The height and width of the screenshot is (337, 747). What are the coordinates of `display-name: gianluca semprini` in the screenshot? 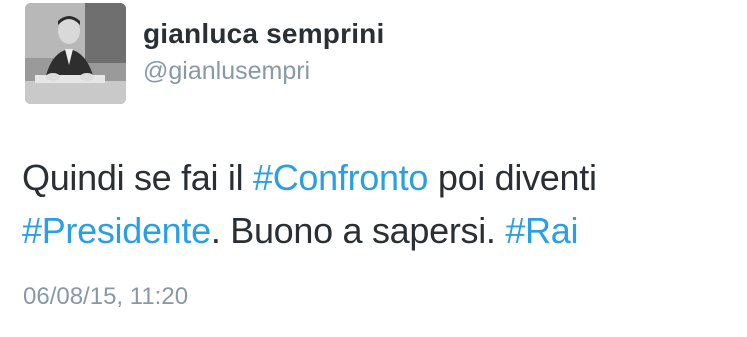 It's located at (263, 34).